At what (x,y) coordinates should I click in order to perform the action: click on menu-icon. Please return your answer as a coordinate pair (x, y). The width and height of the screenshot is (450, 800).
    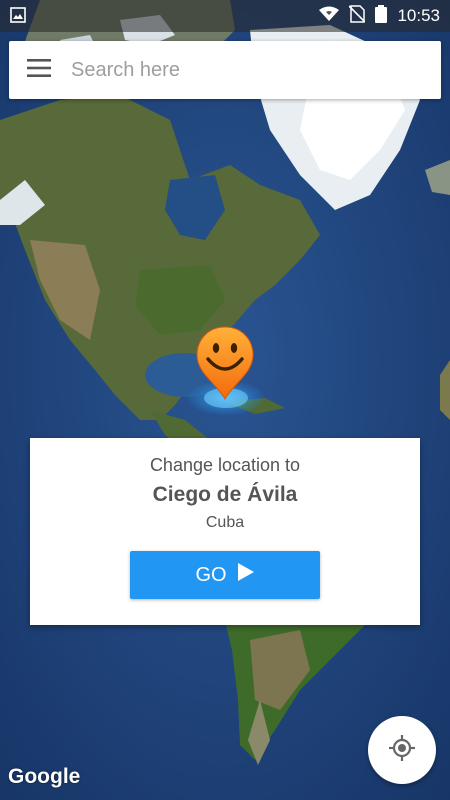
    Looking at the image, I should click on (39, 70).